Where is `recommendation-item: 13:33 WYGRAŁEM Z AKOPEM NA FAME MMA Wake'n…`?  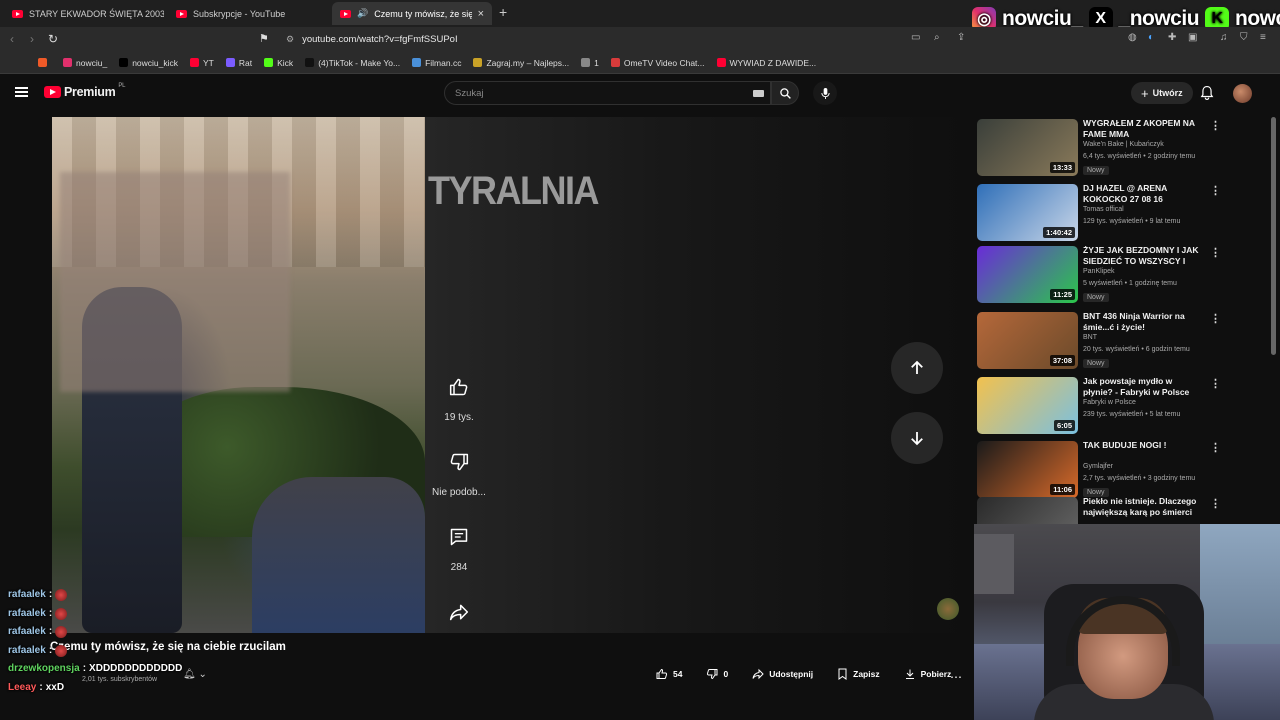 recommendation-item: 13:33 WYGRAŁEM Z AKOPEM NA FAME MMA Wake'n… is located at coordinates (1127, 148).